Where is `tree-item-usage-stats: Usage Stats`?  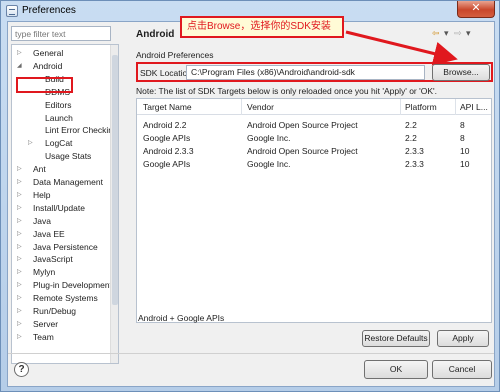 tree-item-usage-stats: Usage Stats is located at coordinates (68, 156).